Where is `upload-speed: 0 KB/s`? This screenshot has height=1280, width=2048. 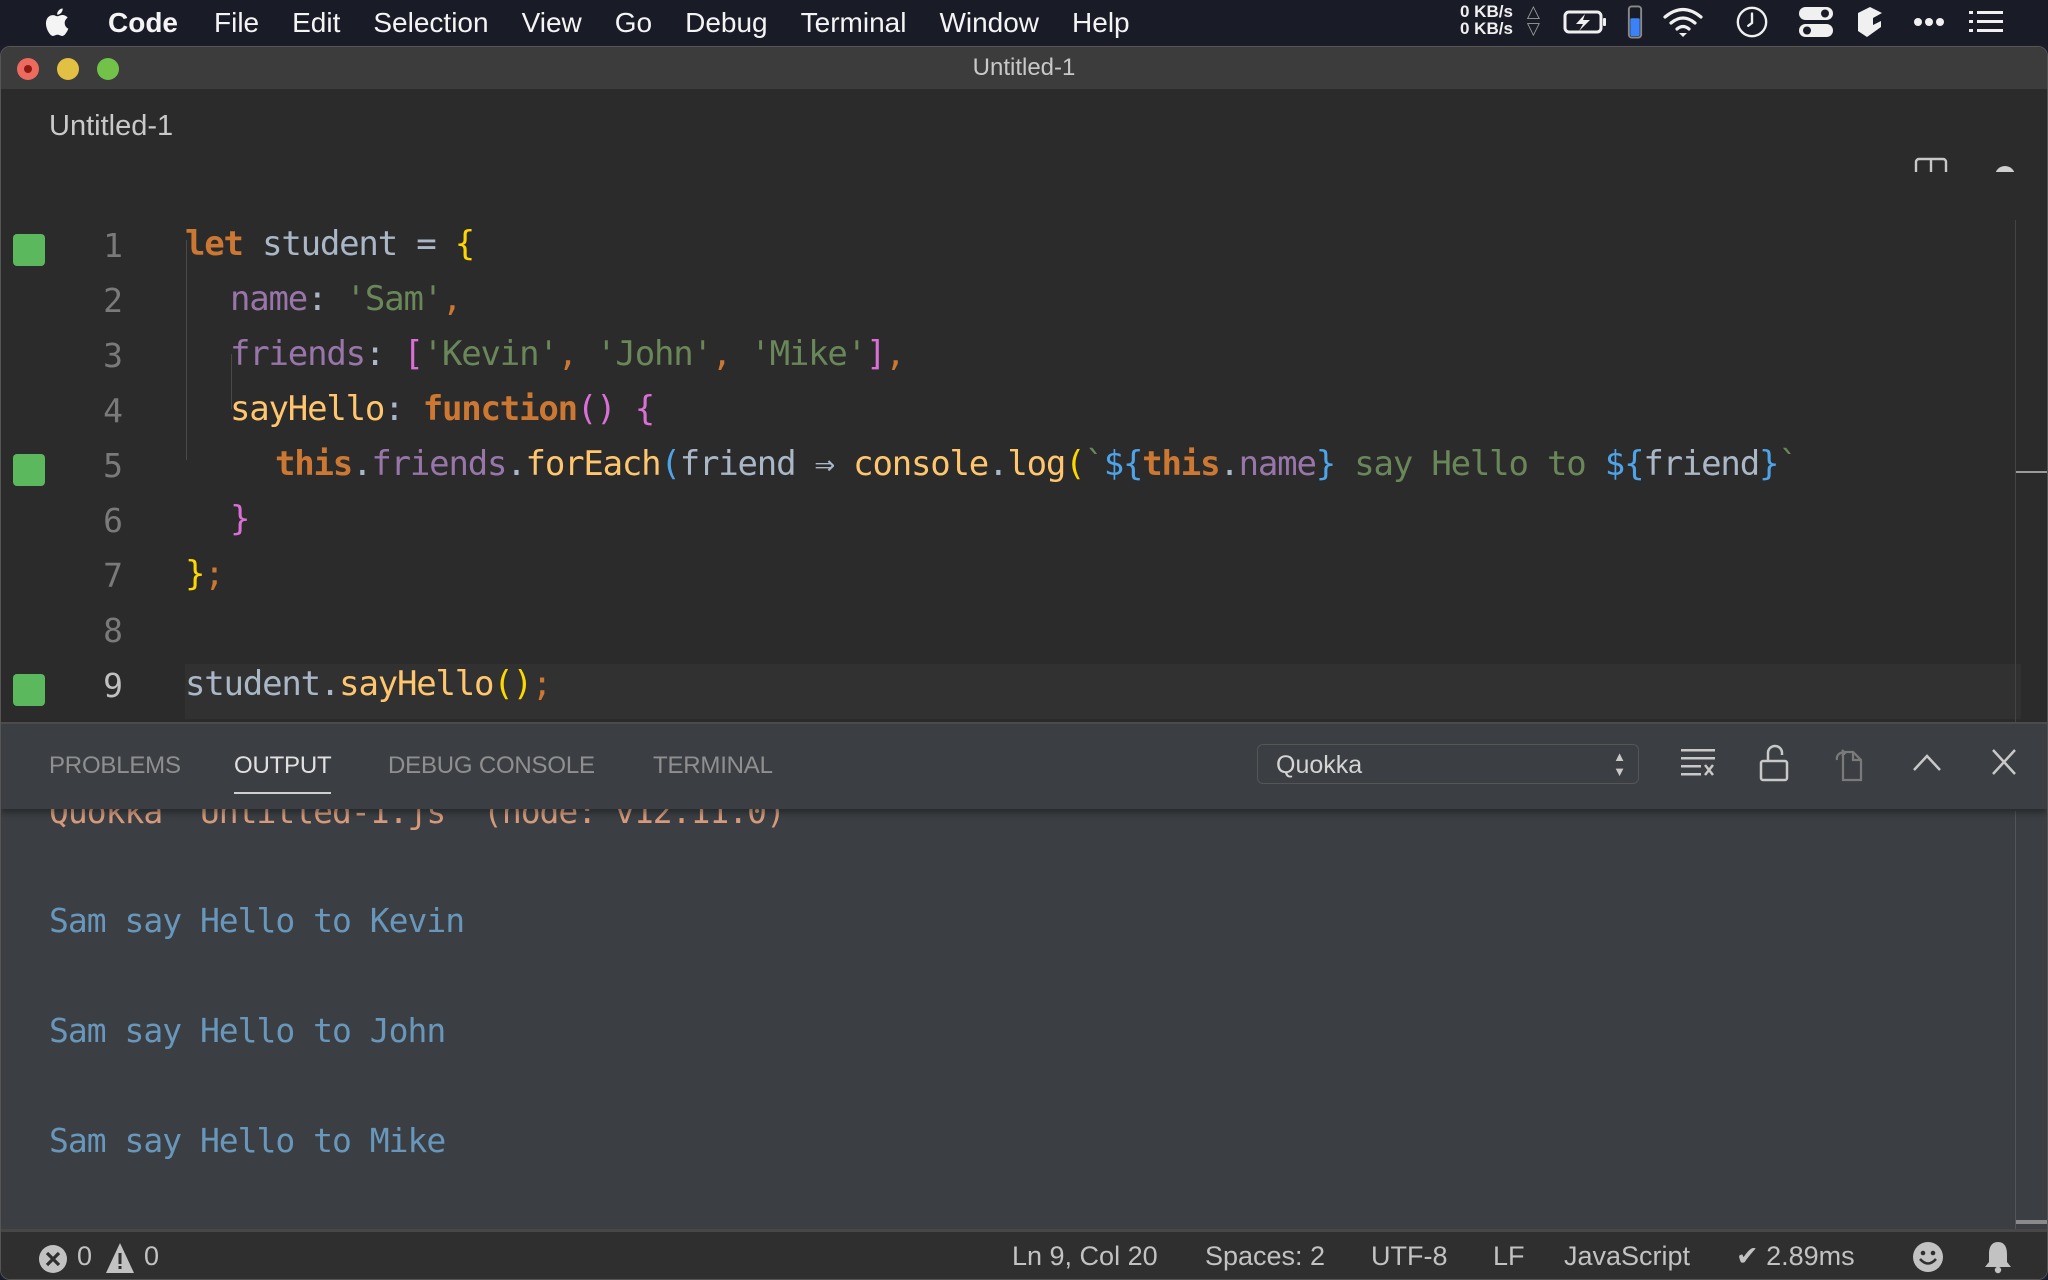 upload-speed: 0 KB/s is located at coordinates (1486, 11).